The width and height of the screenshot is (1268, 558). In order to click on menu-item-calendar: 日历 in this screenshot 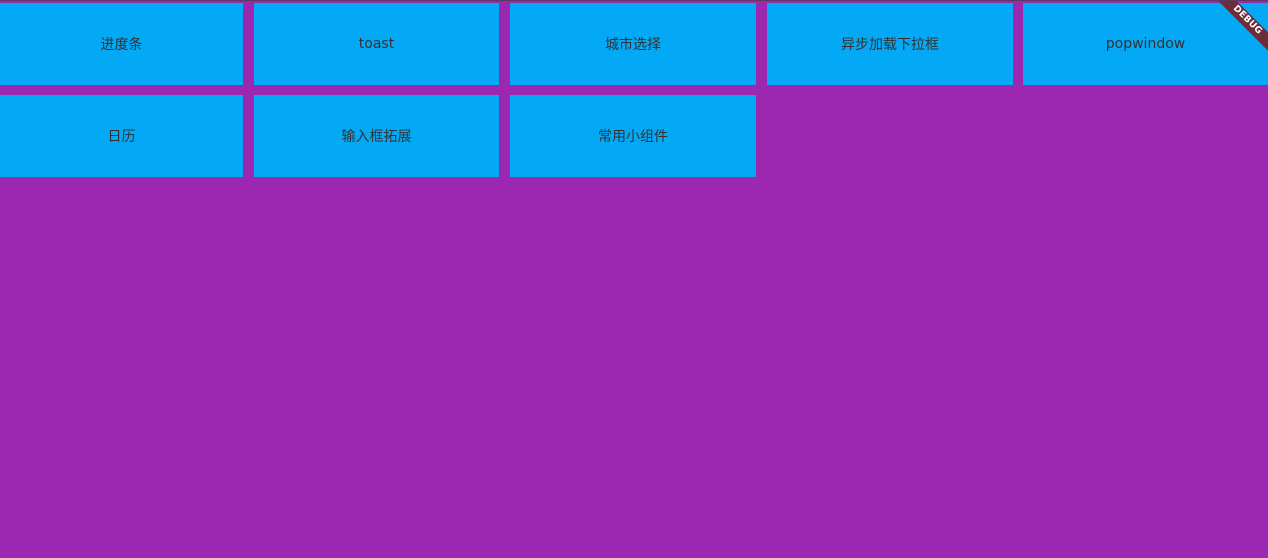, I will do `click(121, 136)`.